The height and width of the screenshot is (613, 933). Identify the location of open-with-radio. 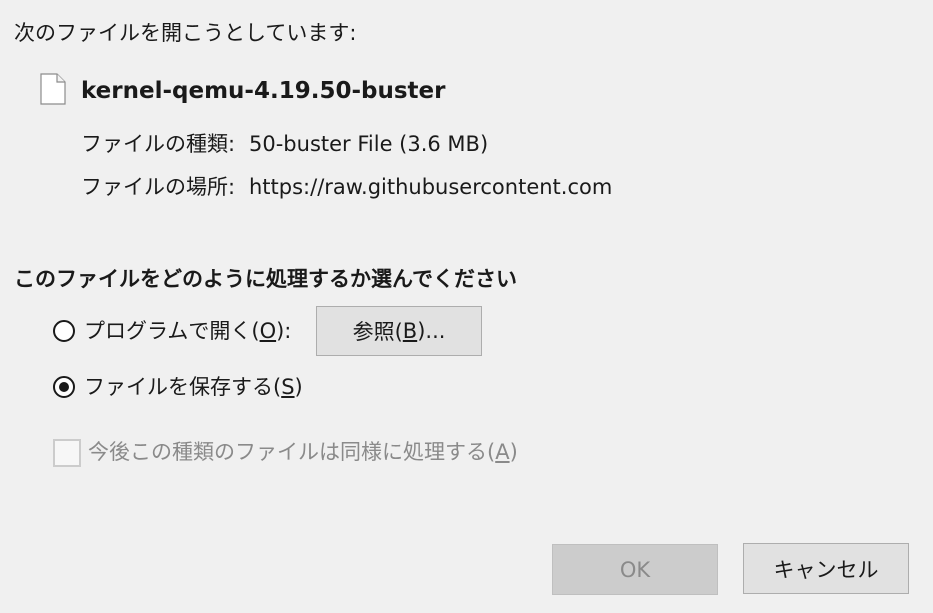
(64, 331).